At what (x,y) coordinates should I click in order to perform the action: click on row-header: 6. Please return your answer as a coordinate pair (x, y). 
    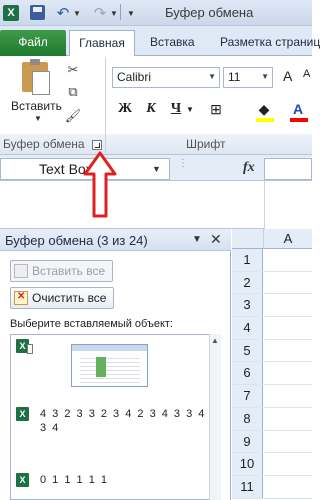
    Looking at the image, I should click on (247, 373).